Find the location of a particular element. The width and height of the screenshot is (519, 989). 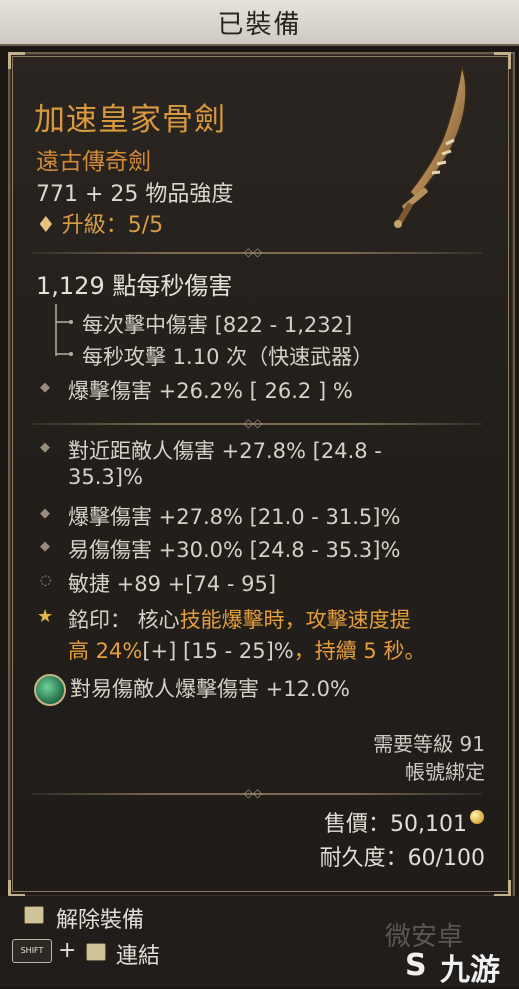

affix-crit-damage: 爆擊傷害 +27.8% [21.0 - 31.5]% is located at coordinates (234, 517).